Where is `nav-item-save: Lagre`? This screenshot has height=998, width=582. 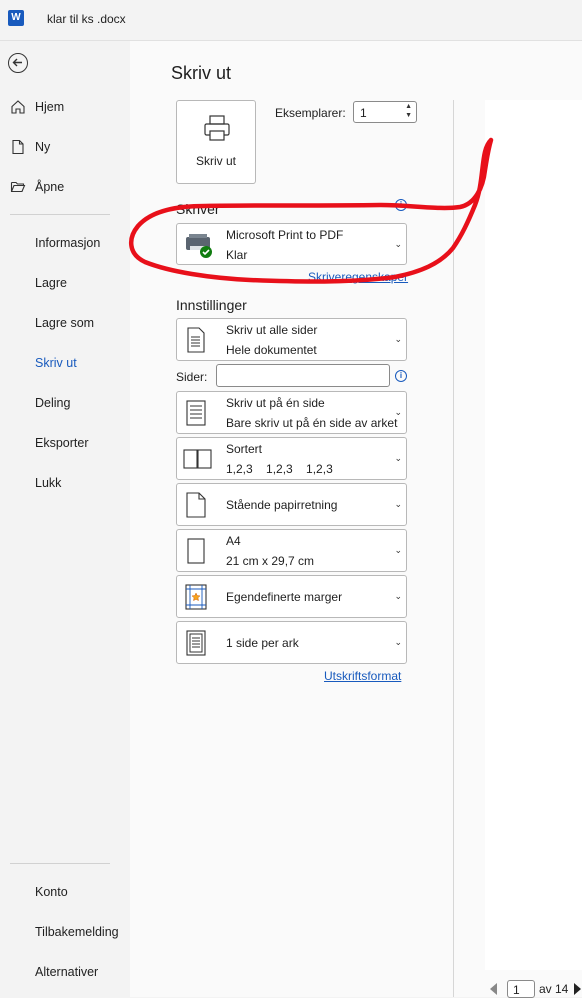
nav-item-save: Lagre is located at coordinates (51, 283).